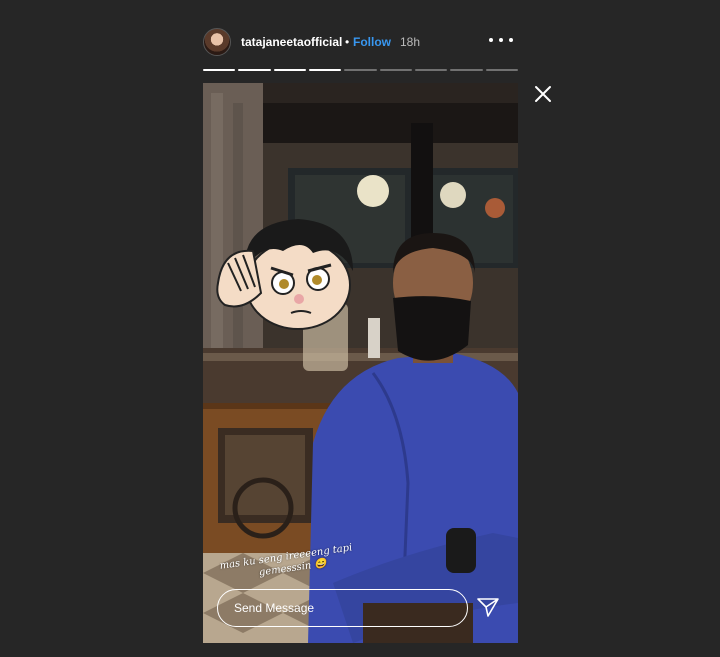  I want to click on story-progress-bar, so click(360, 70).